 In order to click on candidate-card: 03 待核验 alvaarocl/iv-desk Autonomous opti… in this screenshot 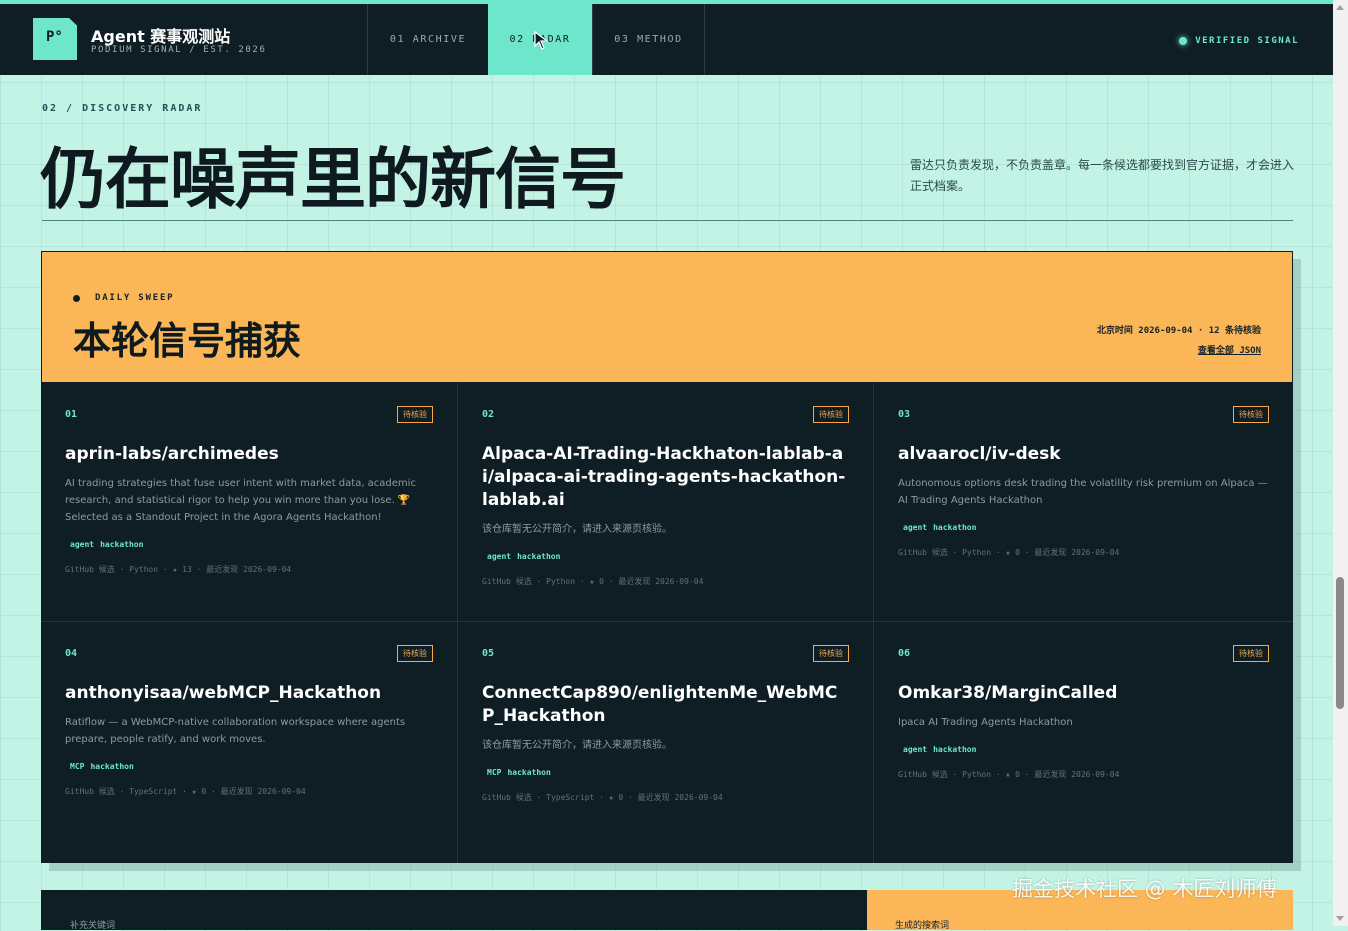, I will do `click(1083, 502)`.